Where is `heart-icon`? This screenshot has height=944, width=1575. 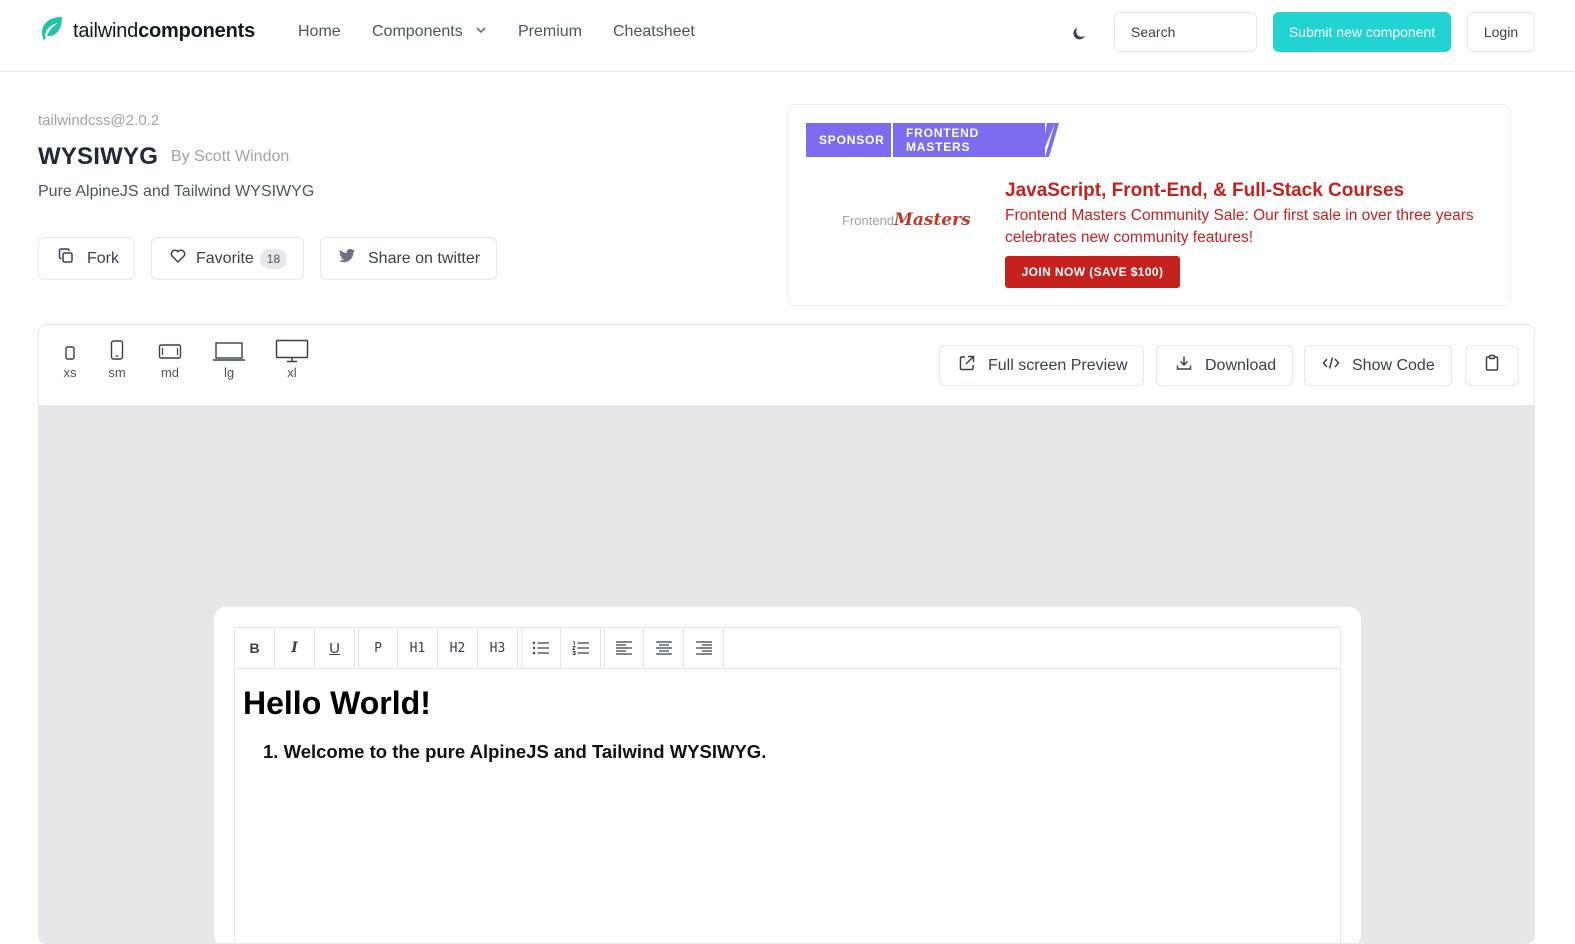
heart-icon is located at coordinates (178, 258).